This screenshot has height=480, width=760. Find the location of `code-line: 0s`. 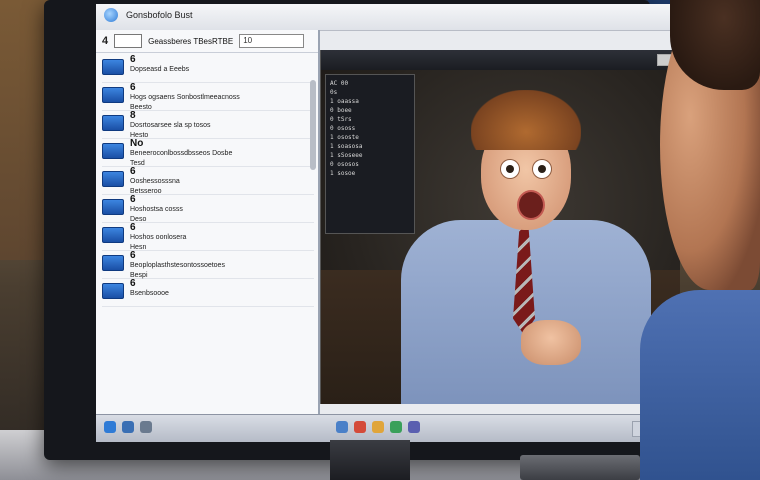

code-line: 0s is located at coordinates (334, 92).